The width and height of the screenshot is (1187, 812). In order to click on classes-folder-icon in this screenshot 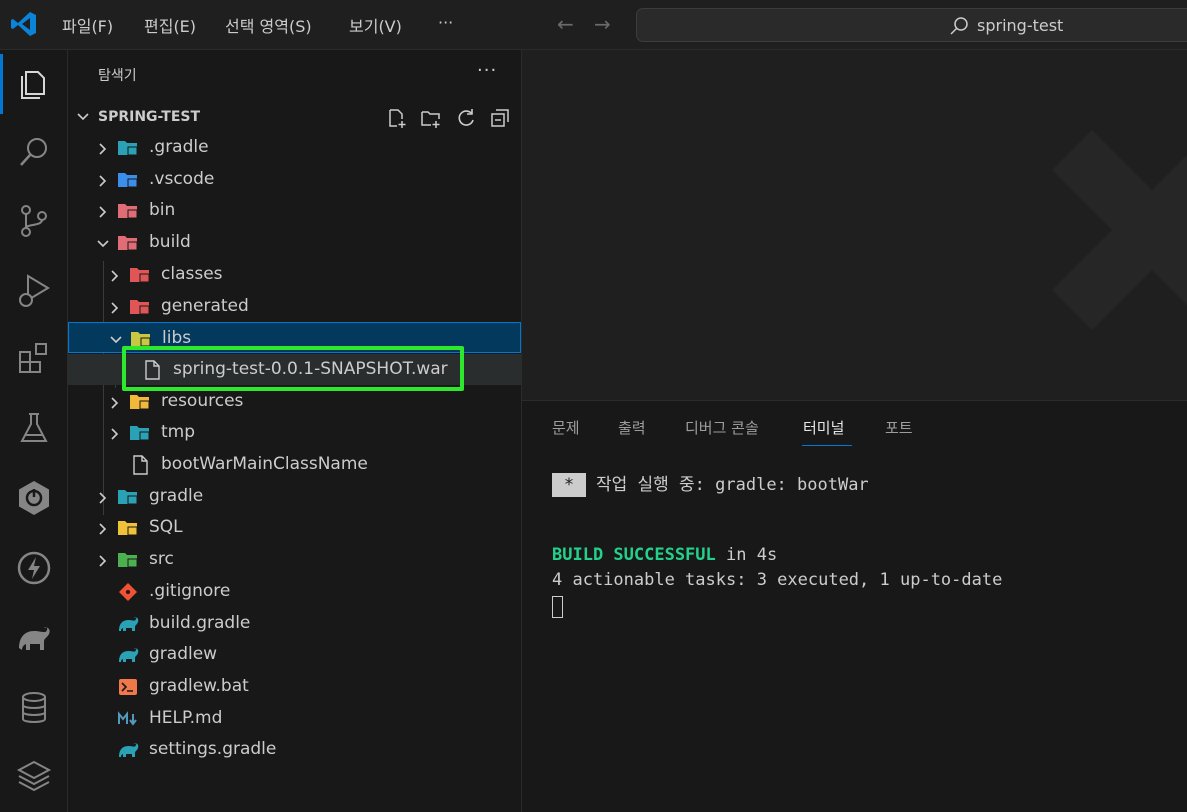, I will do `click(140, 275)`.